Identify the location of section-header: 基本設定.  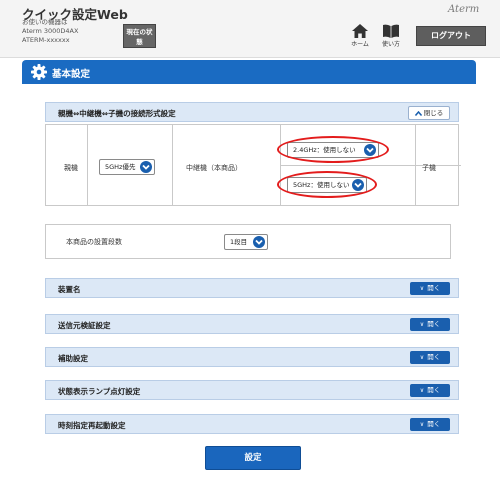
(249, 72).